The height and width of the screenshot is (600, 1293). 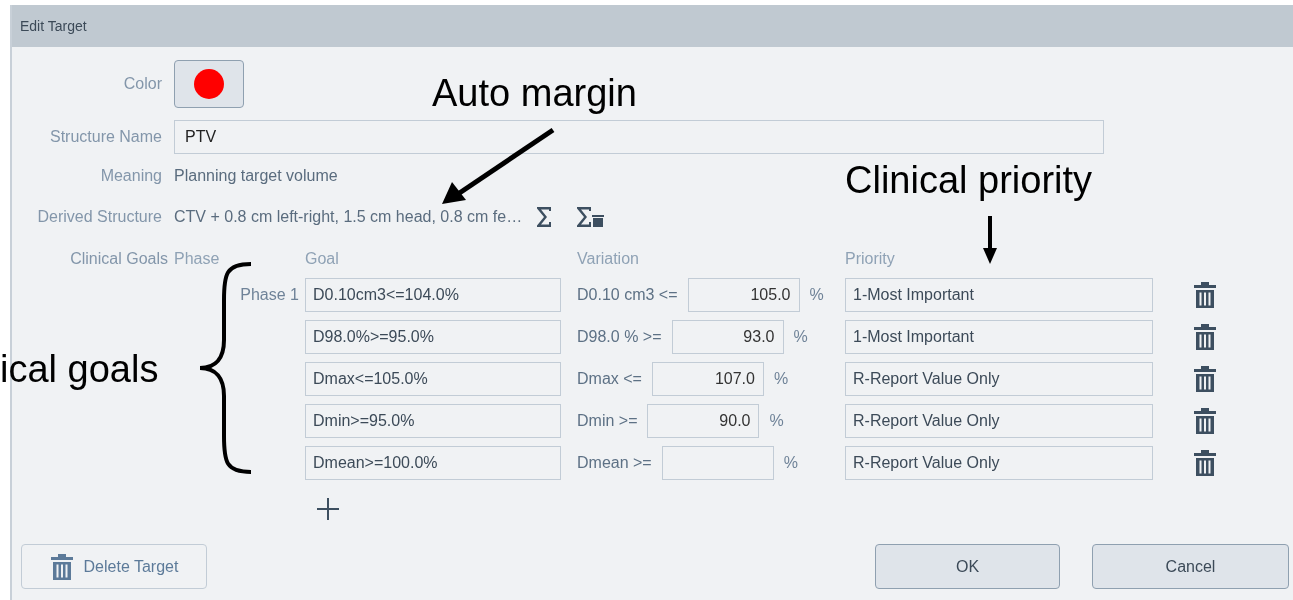 What do you see at coordinates (1190, 566) in the screenshot?
I see `cancel-button: Cancel` at bounding box center [1190, 566].